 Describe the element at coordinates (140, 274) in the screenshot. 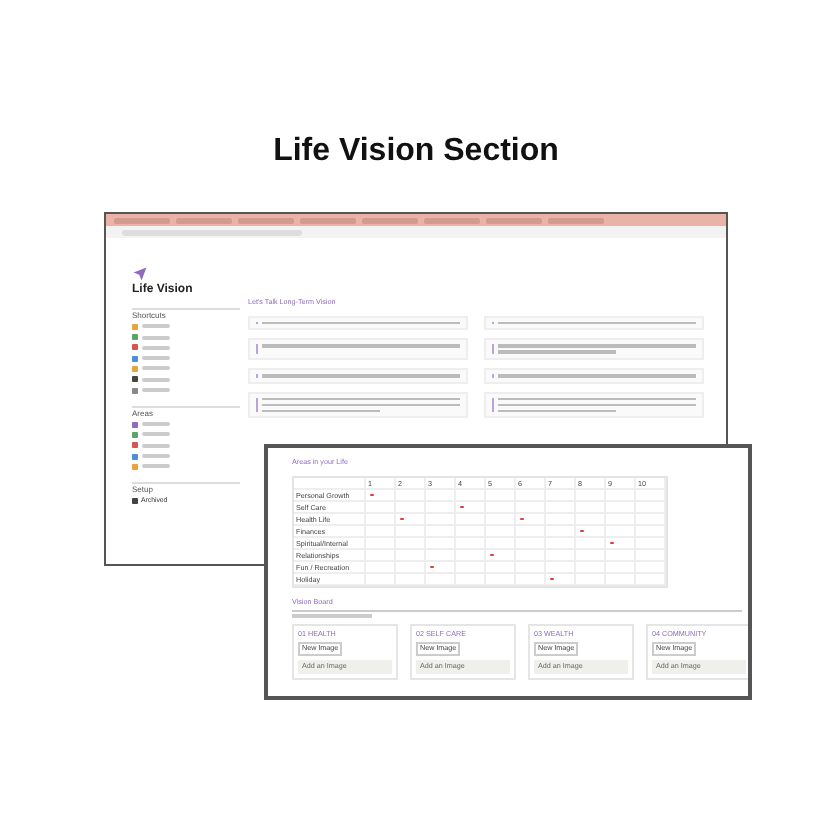

I see `paper-plane-icon` at that location.